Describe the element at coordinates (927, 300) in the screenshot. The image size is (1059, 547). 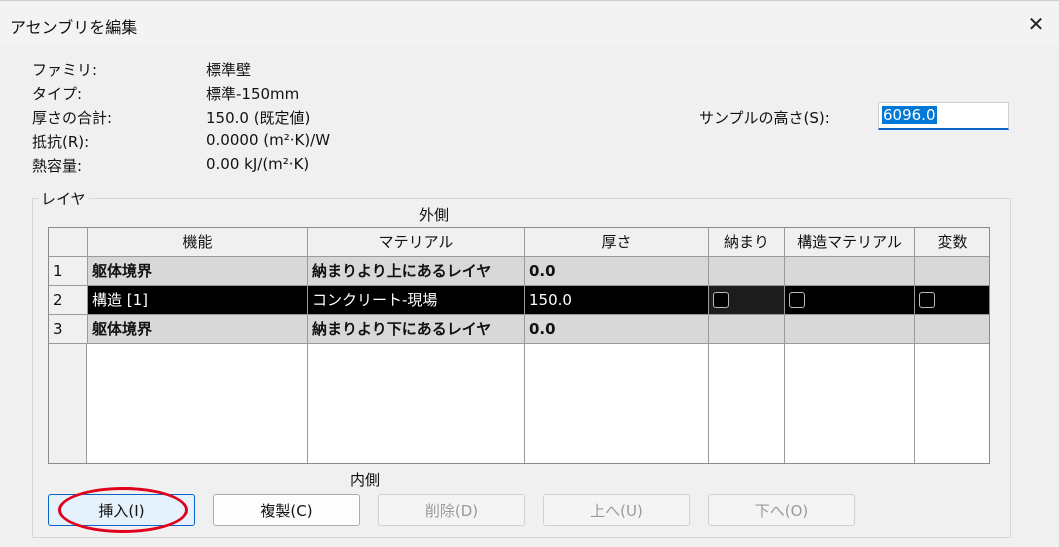
I see `variable-checkbox` at that location.